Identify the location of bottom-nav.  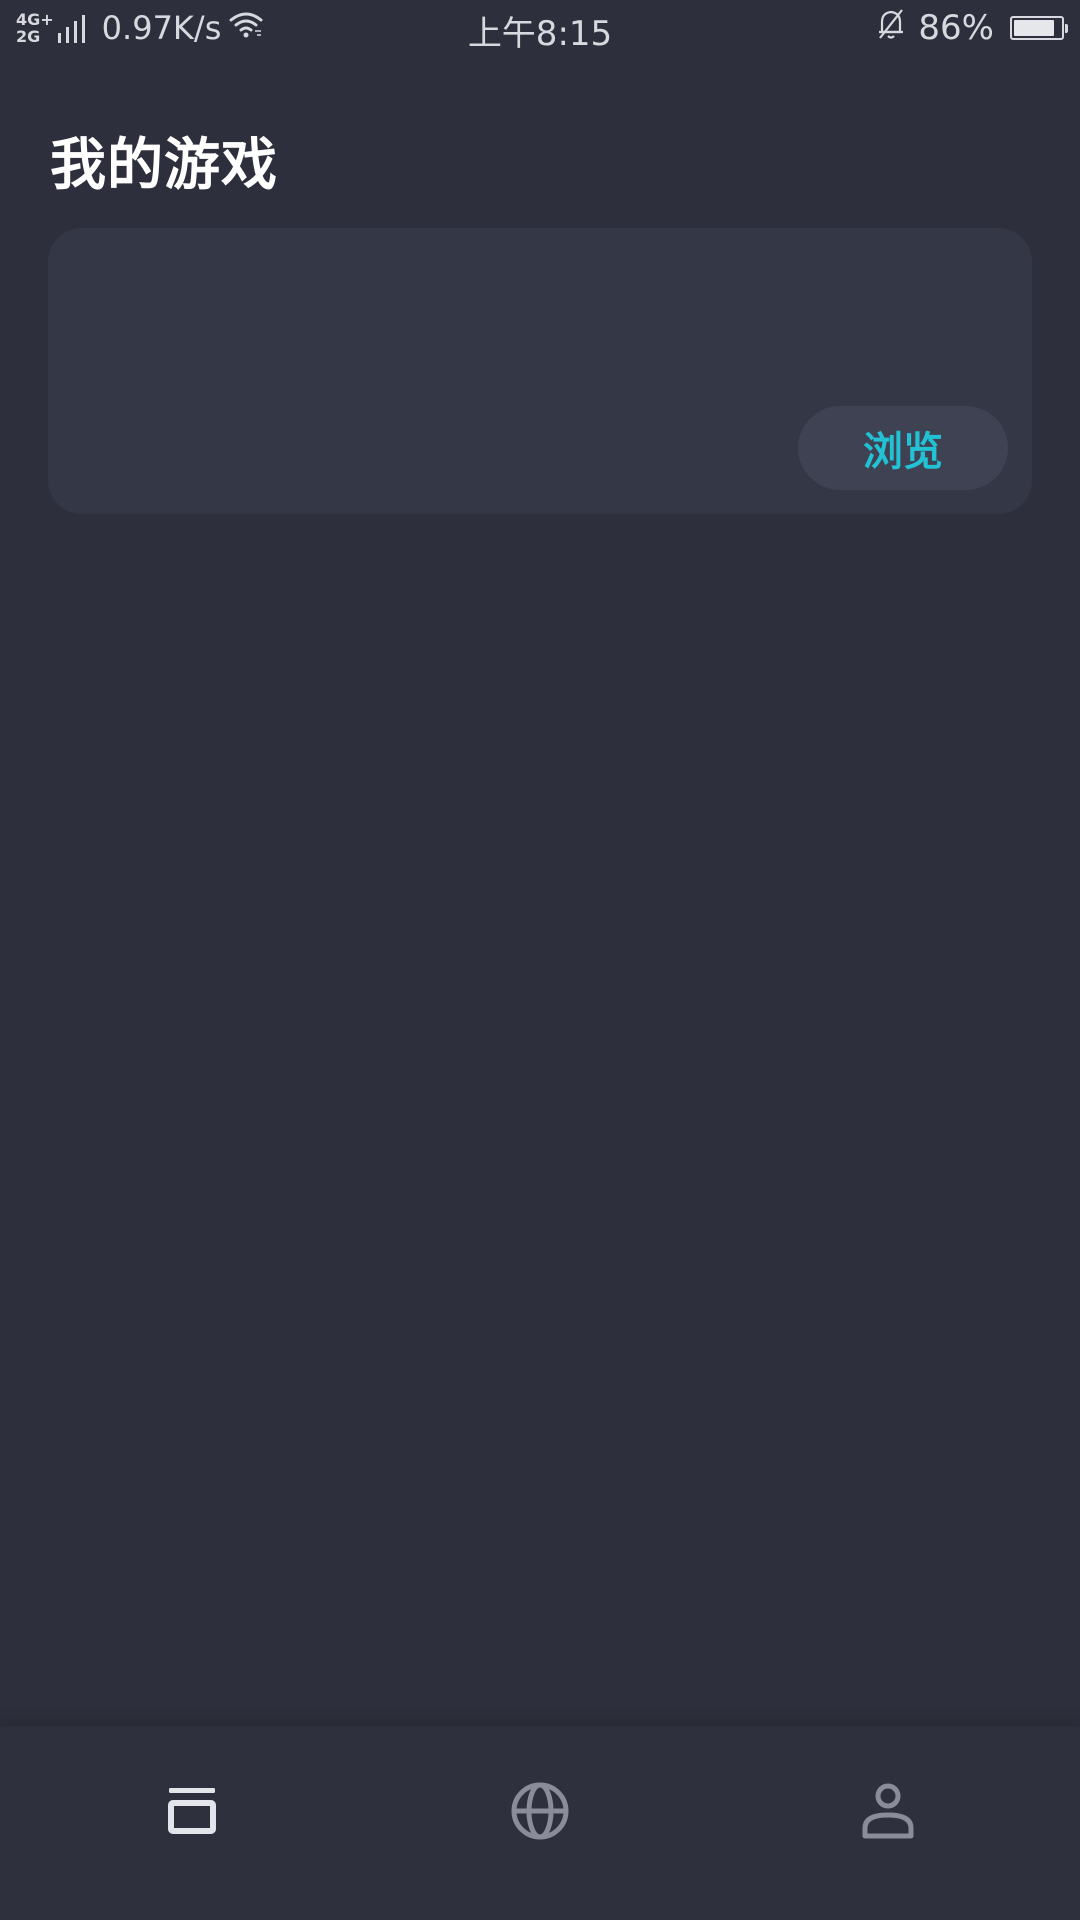
(540, 1823).